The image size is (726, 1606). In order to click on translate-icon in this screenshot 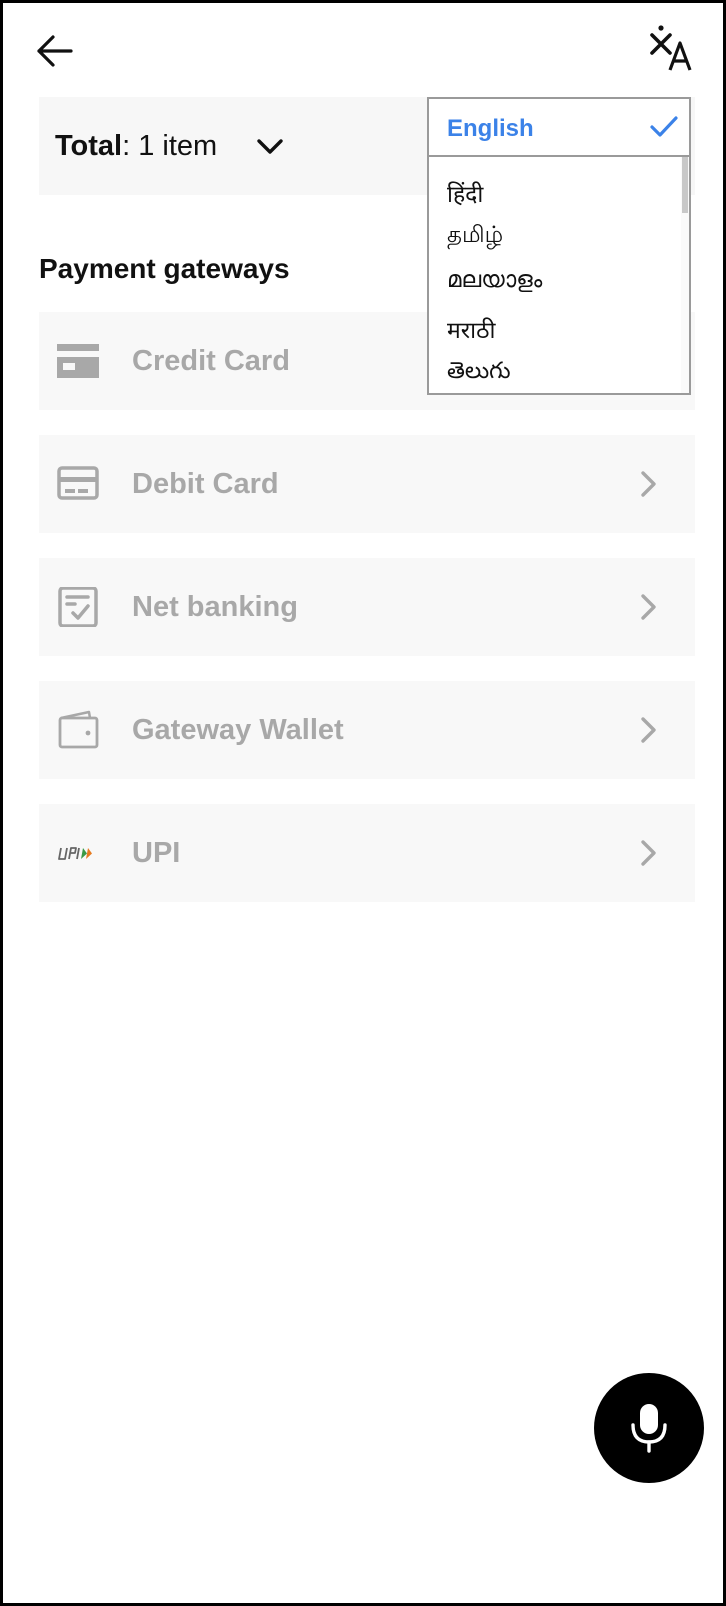, I will do `click(671, 48)`.